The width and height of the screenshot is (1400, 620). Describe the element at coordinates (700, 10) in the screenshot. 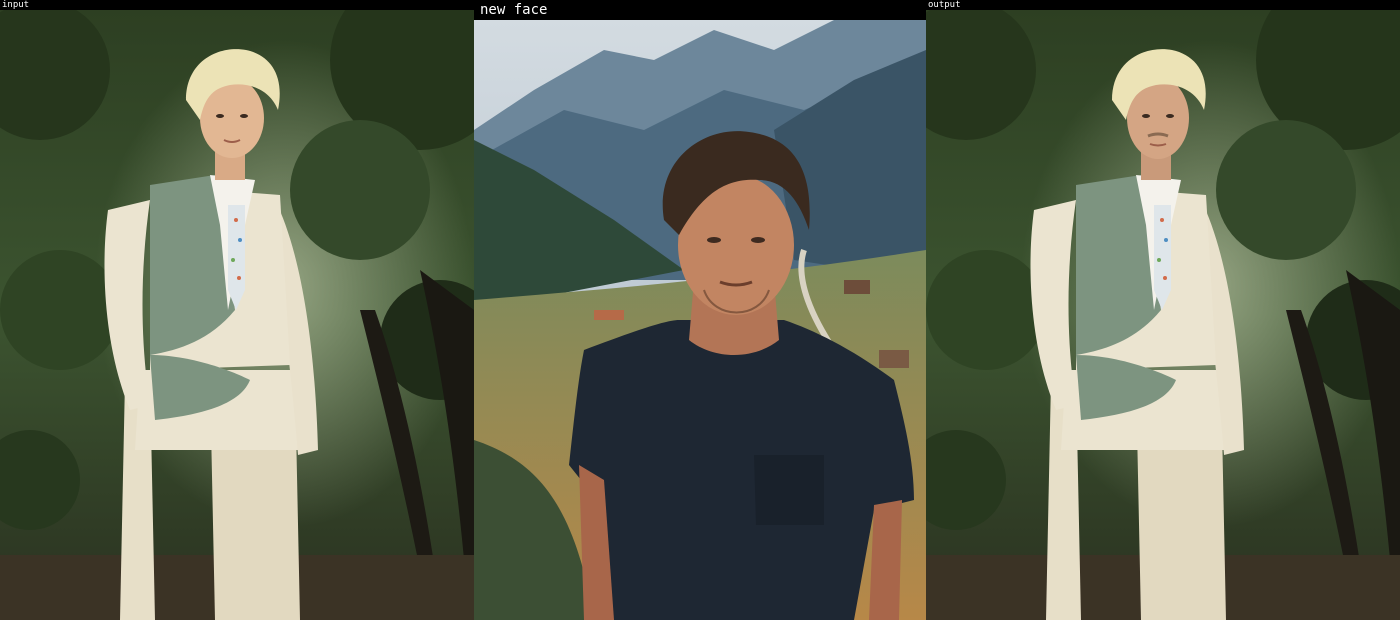

I see `new-face-panel-label: new face` at that location.